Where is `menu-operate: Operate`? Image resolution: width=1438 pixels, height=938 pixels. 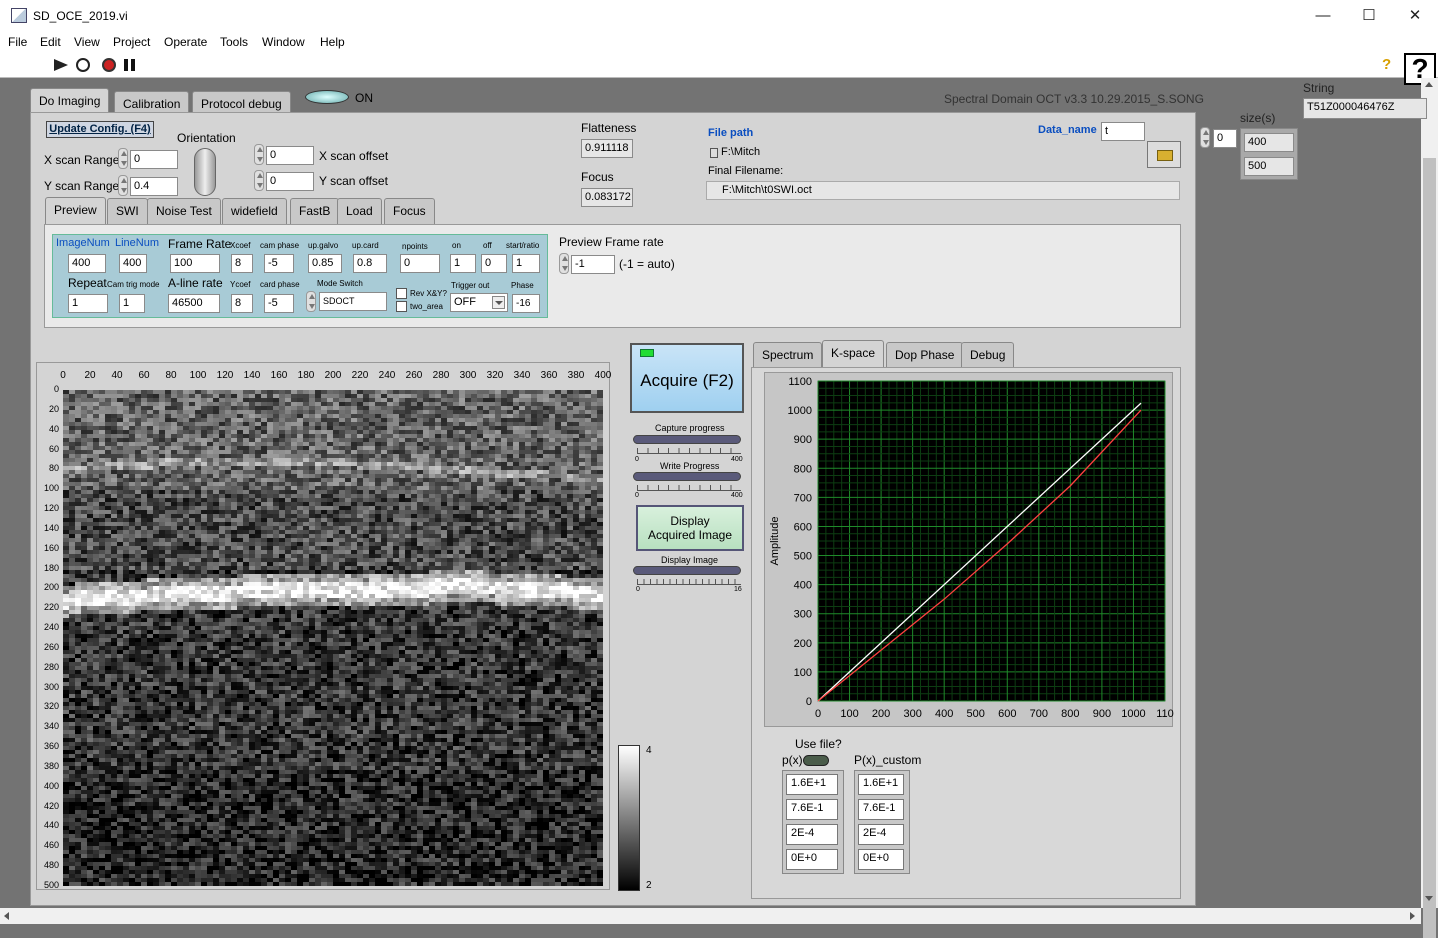 menu-operate: Operate is located at coordinates (185, 42).